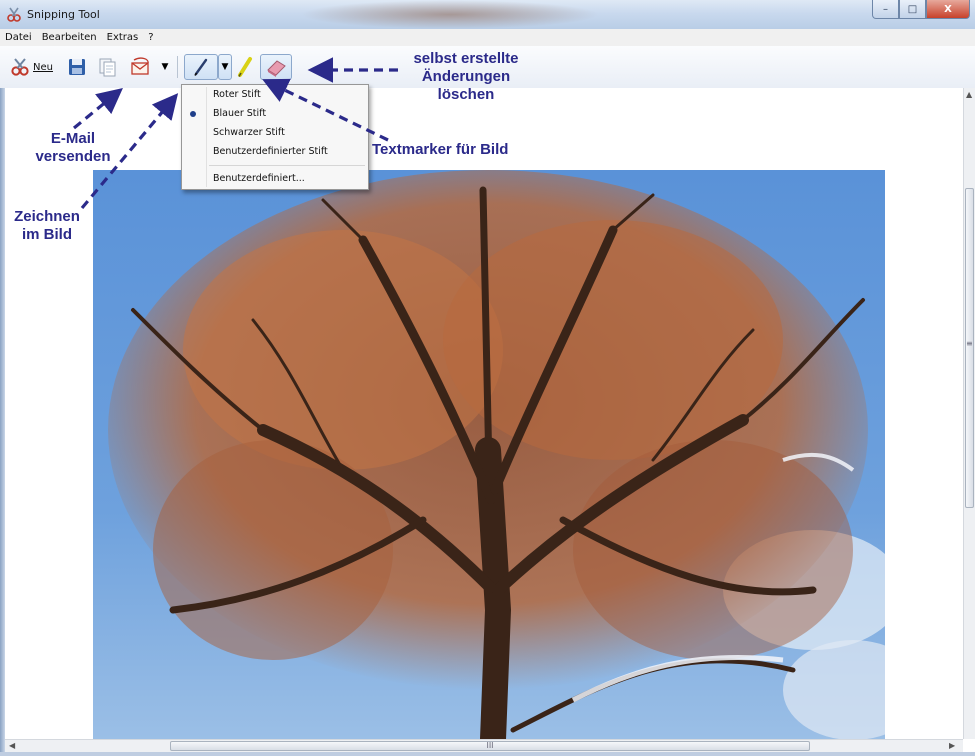  I want to click on eraser-icon, so click(276, 68).